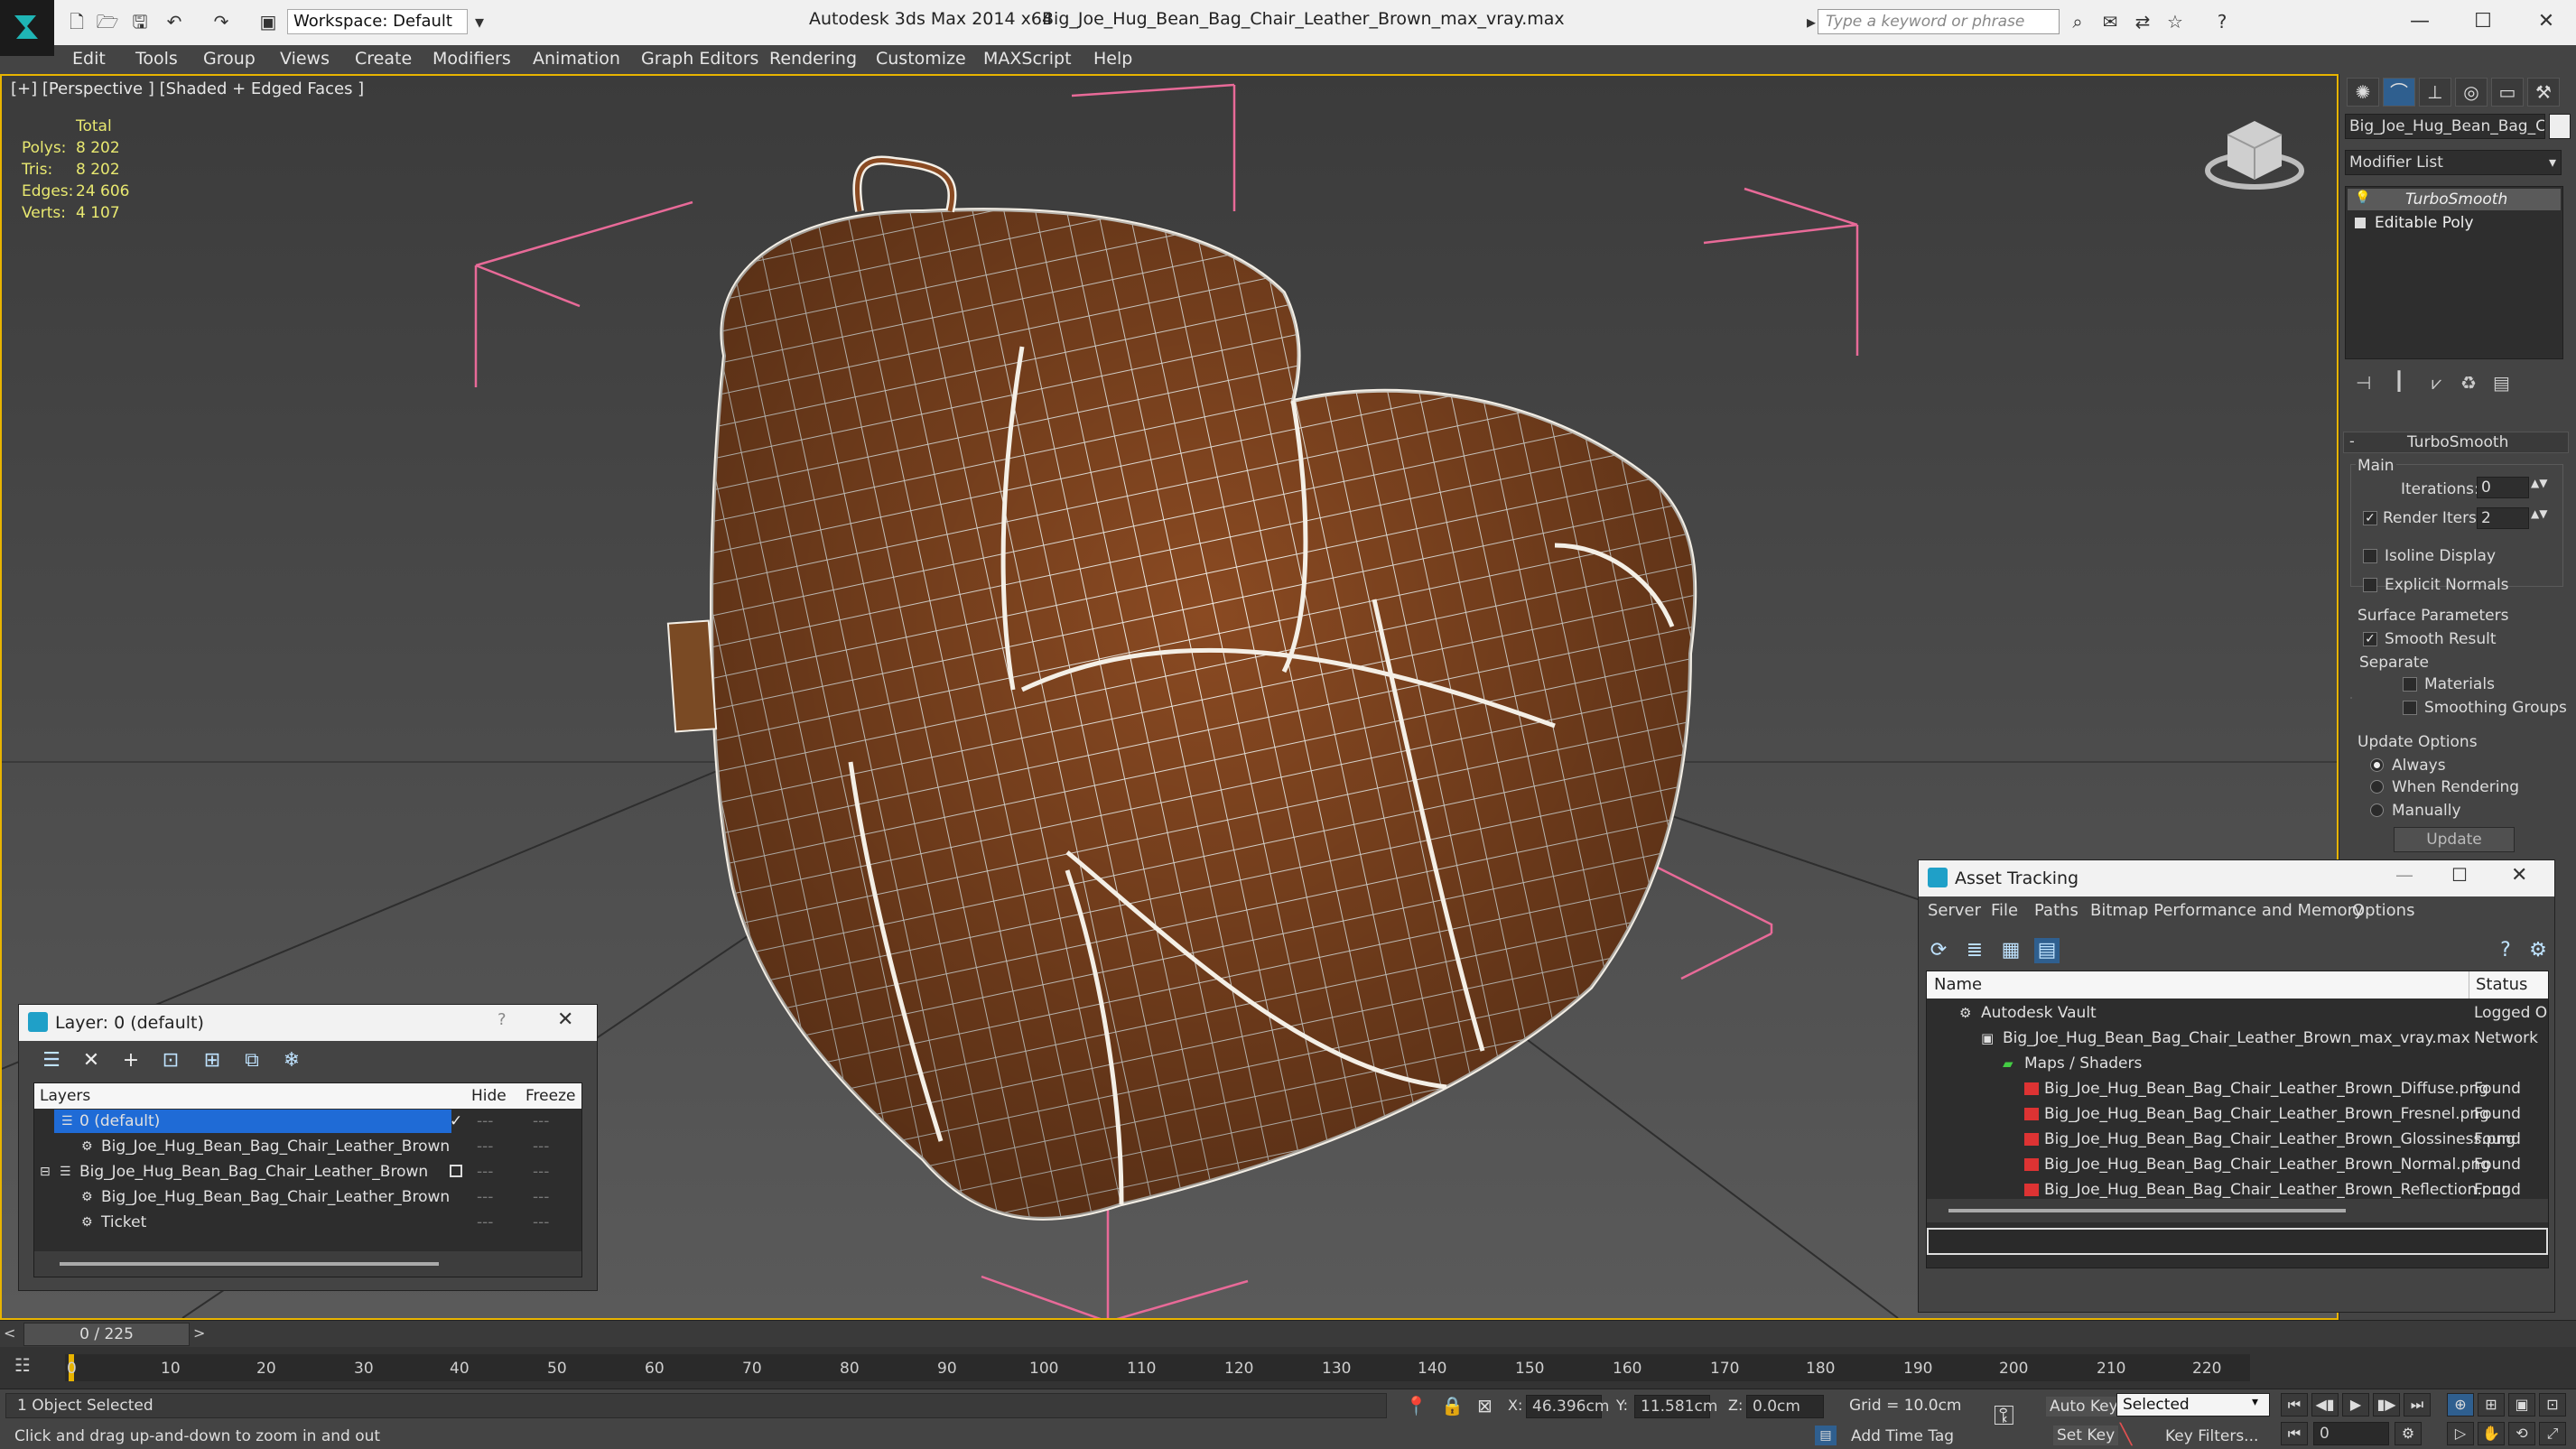 Image resolution: width=2576 pixels, height=1449 pixels. What do you see at coordinates (89, 59) in the screenshot?
I see `menu-edit: Edit` at bounding box center [89, 59].